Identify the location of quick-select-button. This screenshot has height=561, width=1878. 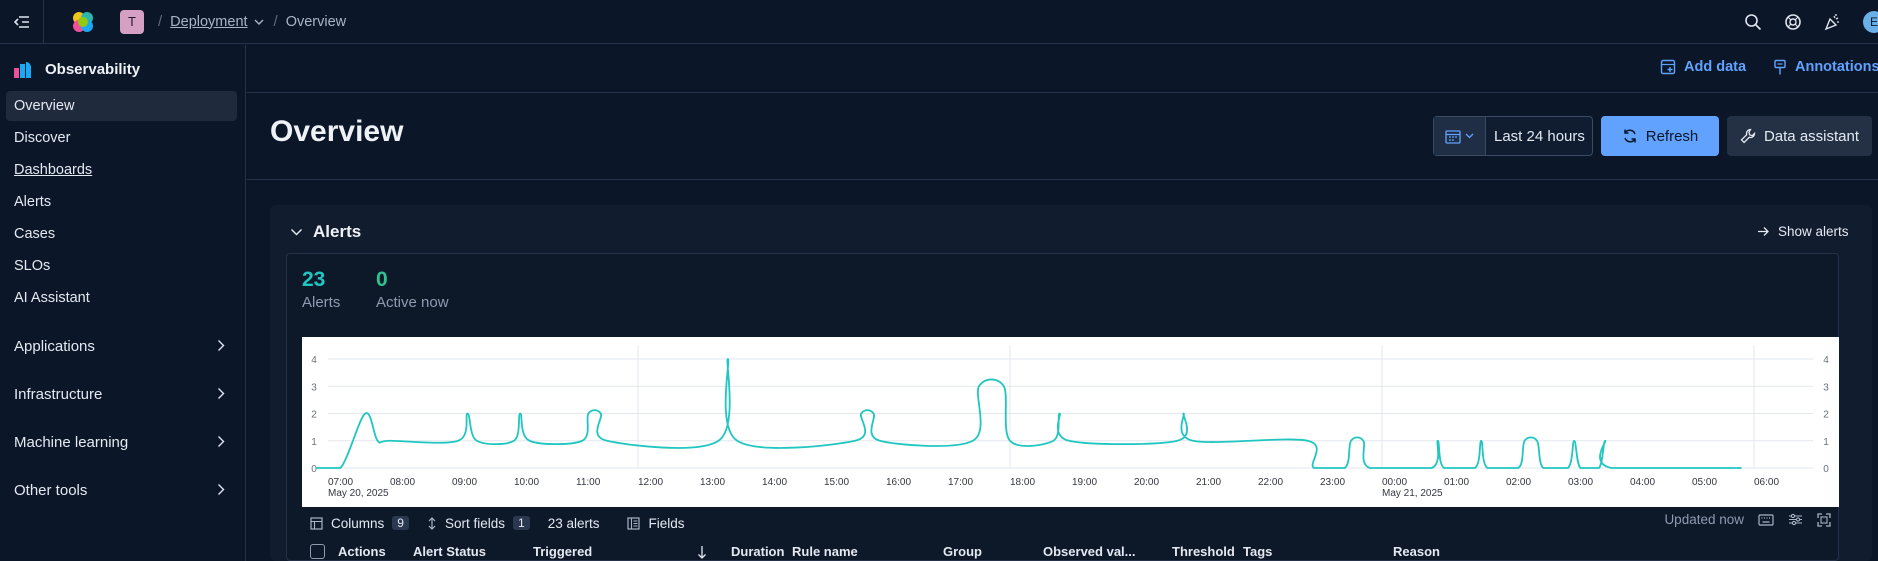
(1460, 136).